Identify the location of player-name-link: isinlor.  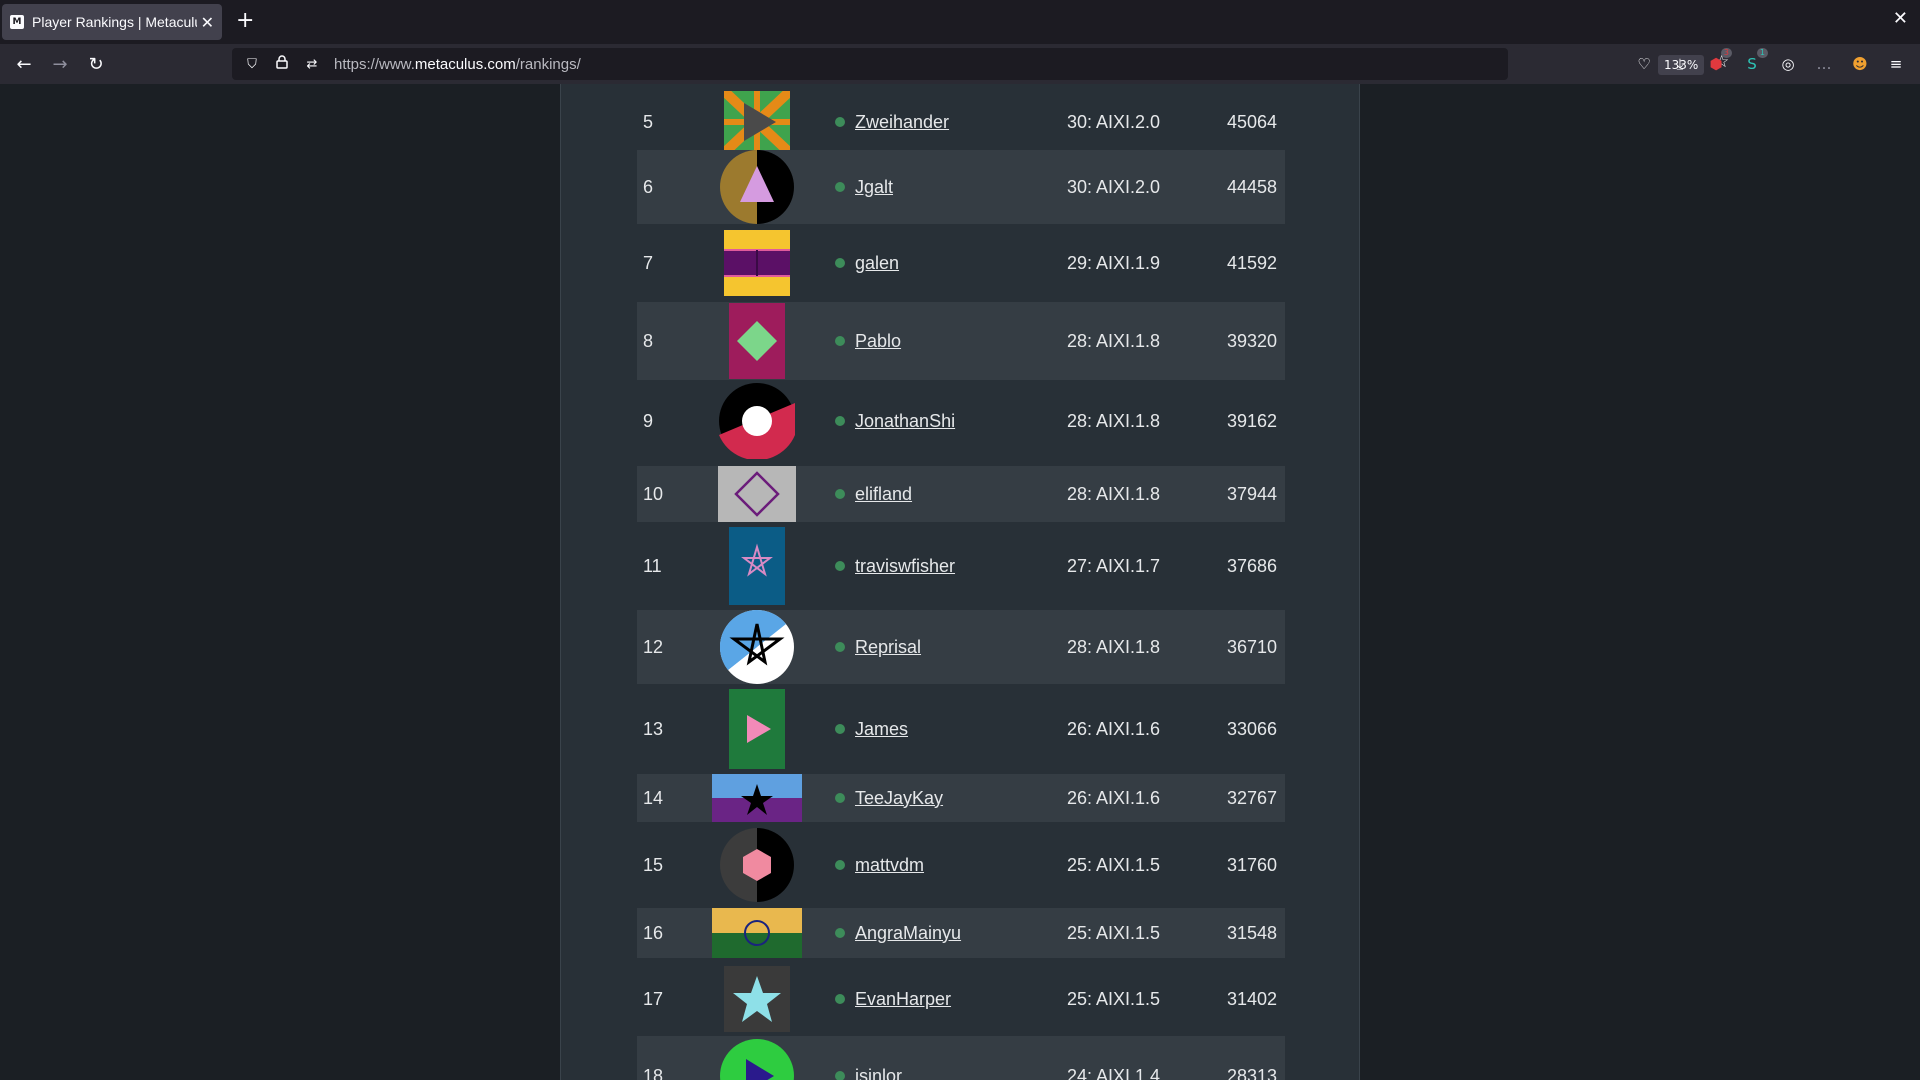
(878, 1073).